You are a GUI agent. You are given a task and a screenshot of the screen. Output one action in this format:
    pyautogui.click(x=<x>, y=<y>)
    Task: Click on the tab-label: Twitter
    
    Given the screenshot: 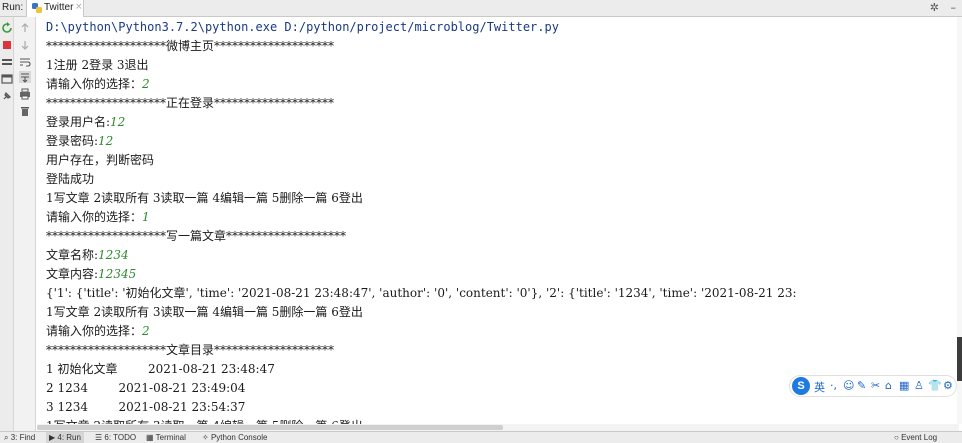 What is the action you would take?
    pyautogui.click(x=59, y=7)
    